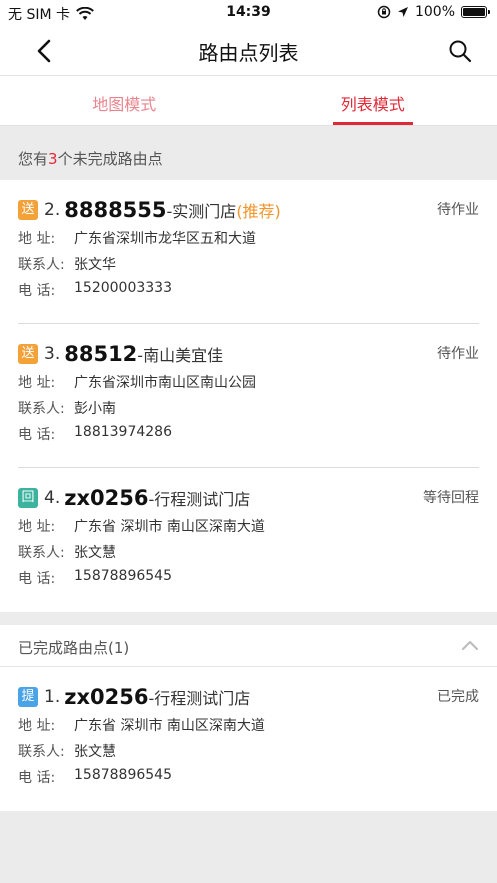 Image resolution: width=497 pixels, height=883 pixels. I want to click on address-row: 地 址: 广东省深圳市南山区南山公园, so click(248, 382).